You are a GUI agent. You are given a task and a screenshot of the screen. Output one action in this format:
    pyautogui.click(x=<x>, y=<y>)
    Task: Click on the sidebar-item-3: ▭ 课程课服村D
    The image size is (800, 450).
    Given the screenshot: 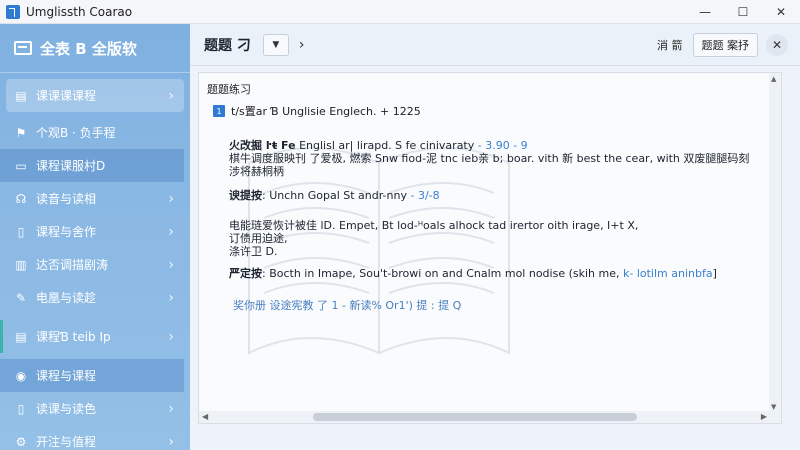 What is the action you would take?
    pyautogui.click(x=92, y=165)
    